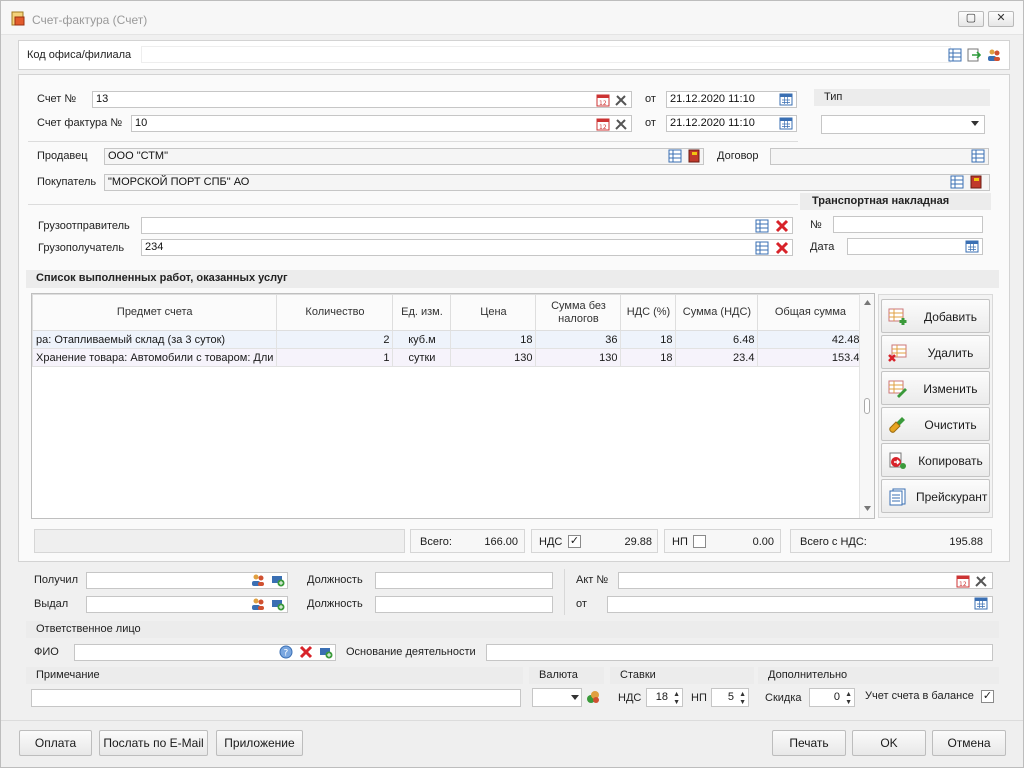 This screenshot has height=768, width=1024. I want to click on help-icon: ?, so click(286, 652).